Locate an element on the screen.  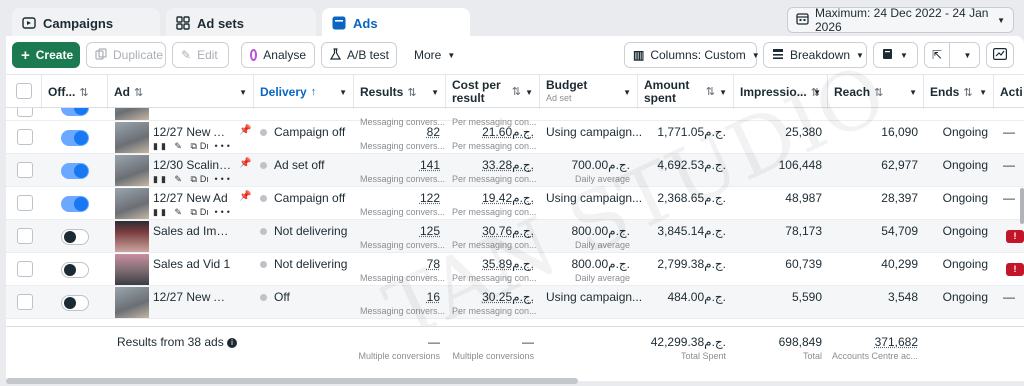
ends-header: Ends ⇅ ▼ is located at coordinates (959, 92).